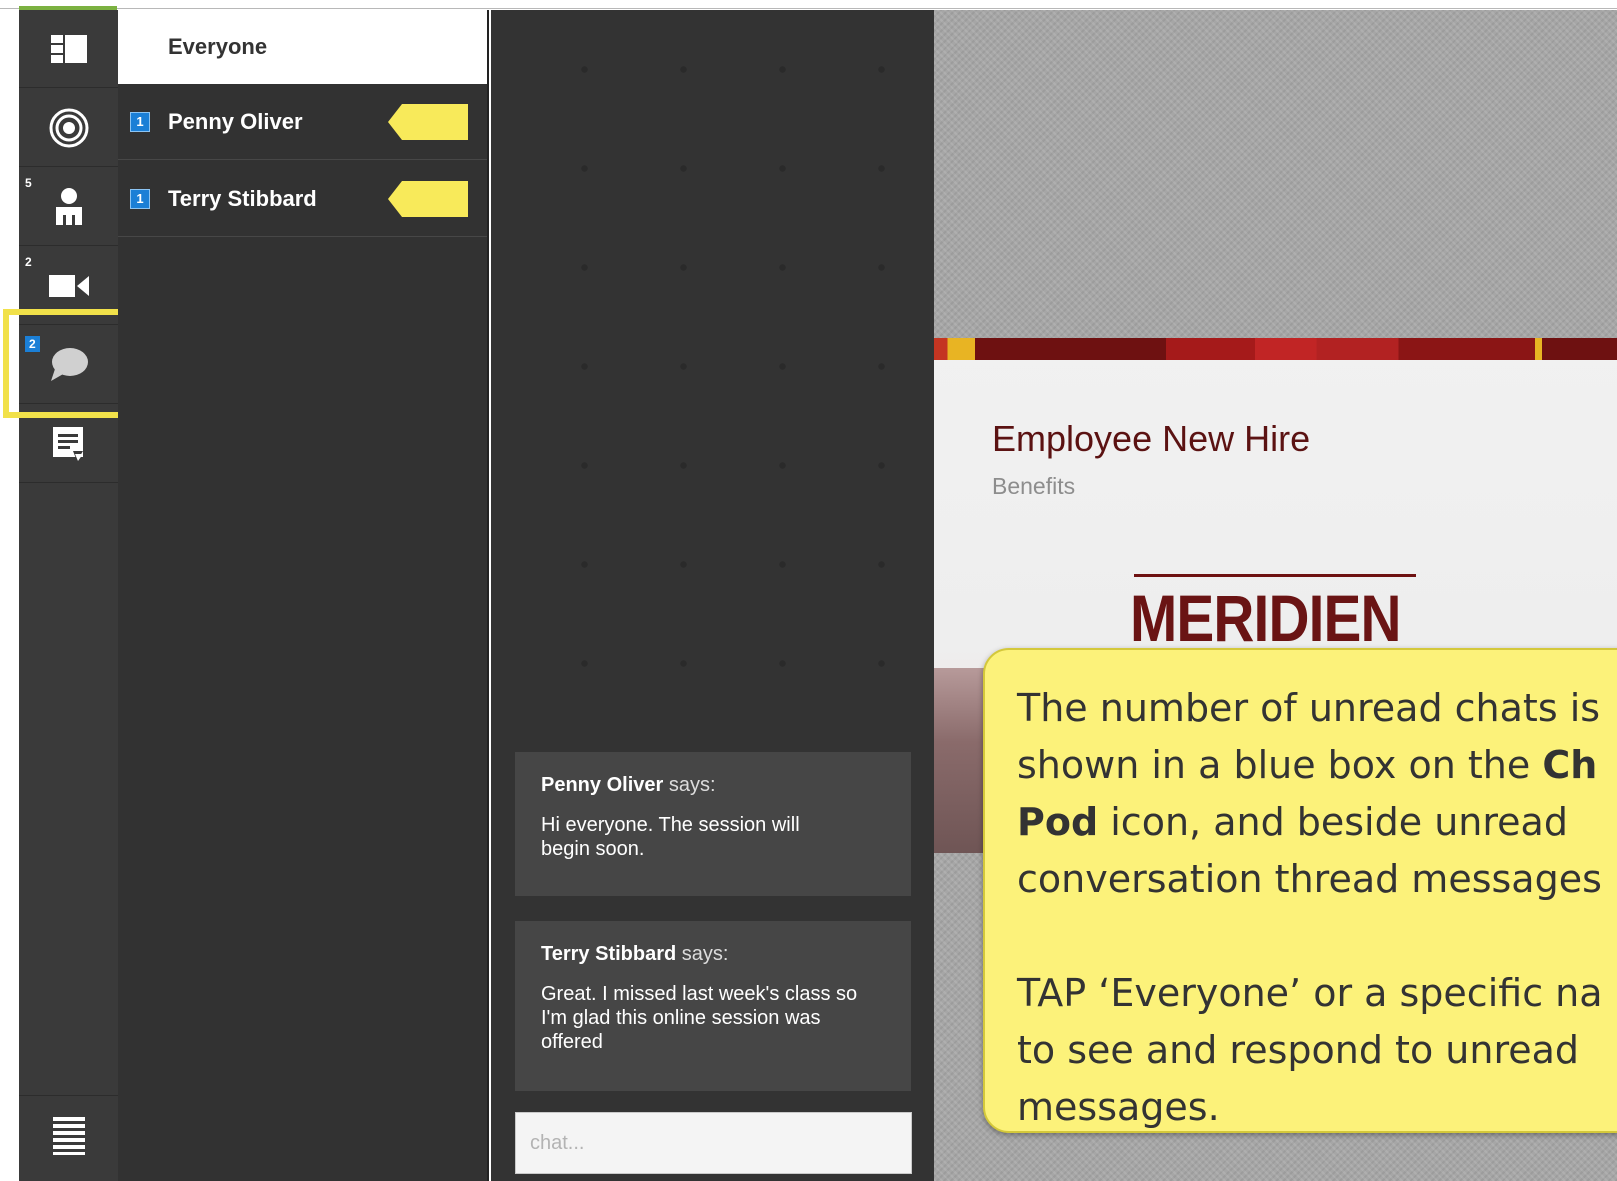  Describe the element at coordinates (1275, 349) in the screenshot. I see `slide-header-bar` at that location.